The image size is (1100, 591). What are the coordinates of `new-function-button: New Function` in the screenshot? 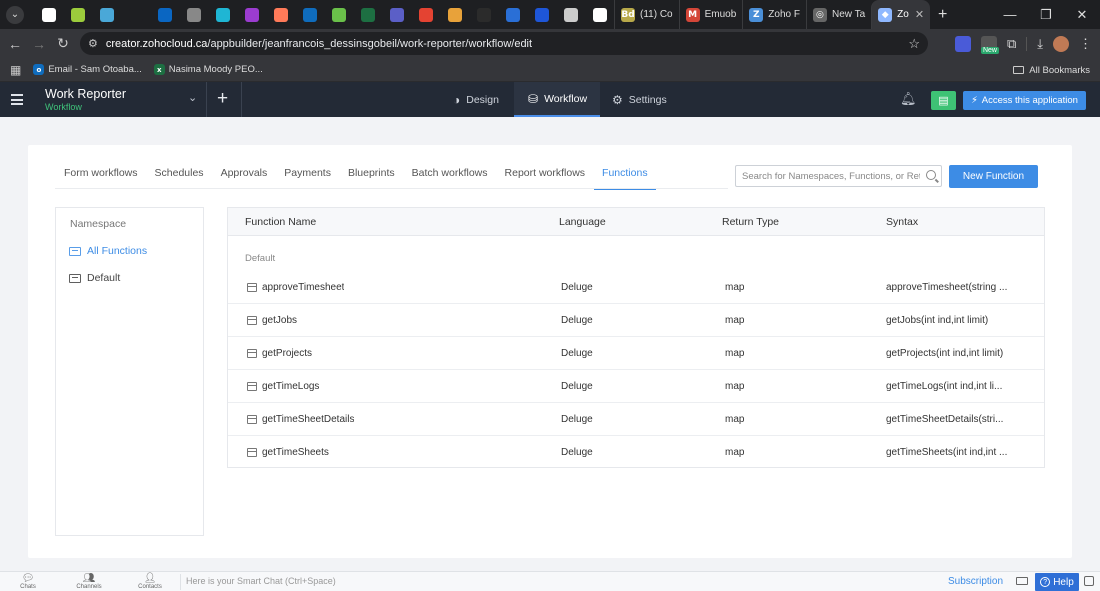 It's located at (993, 176).